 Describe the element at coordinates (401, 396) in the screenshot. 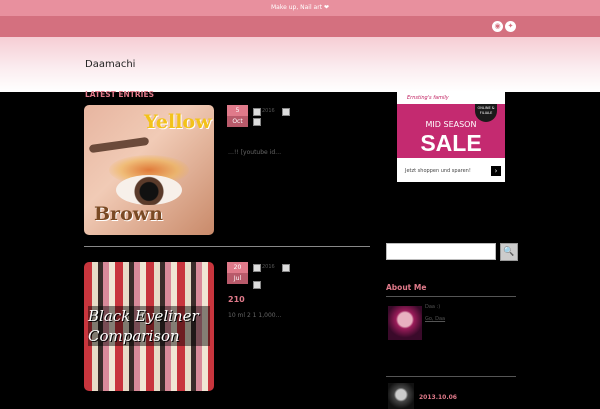

I see `recent-avatar` at that location.